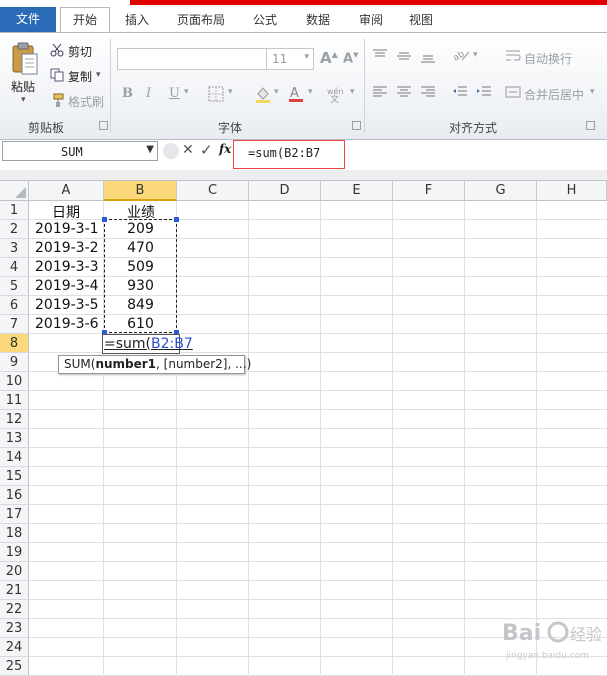 Image resolution: width=607 pixels, height=676 pixels. Describe the element at coordinates (230, 92) in the screenshot. I see `borders-dropdown-icon: ▾` at that location.